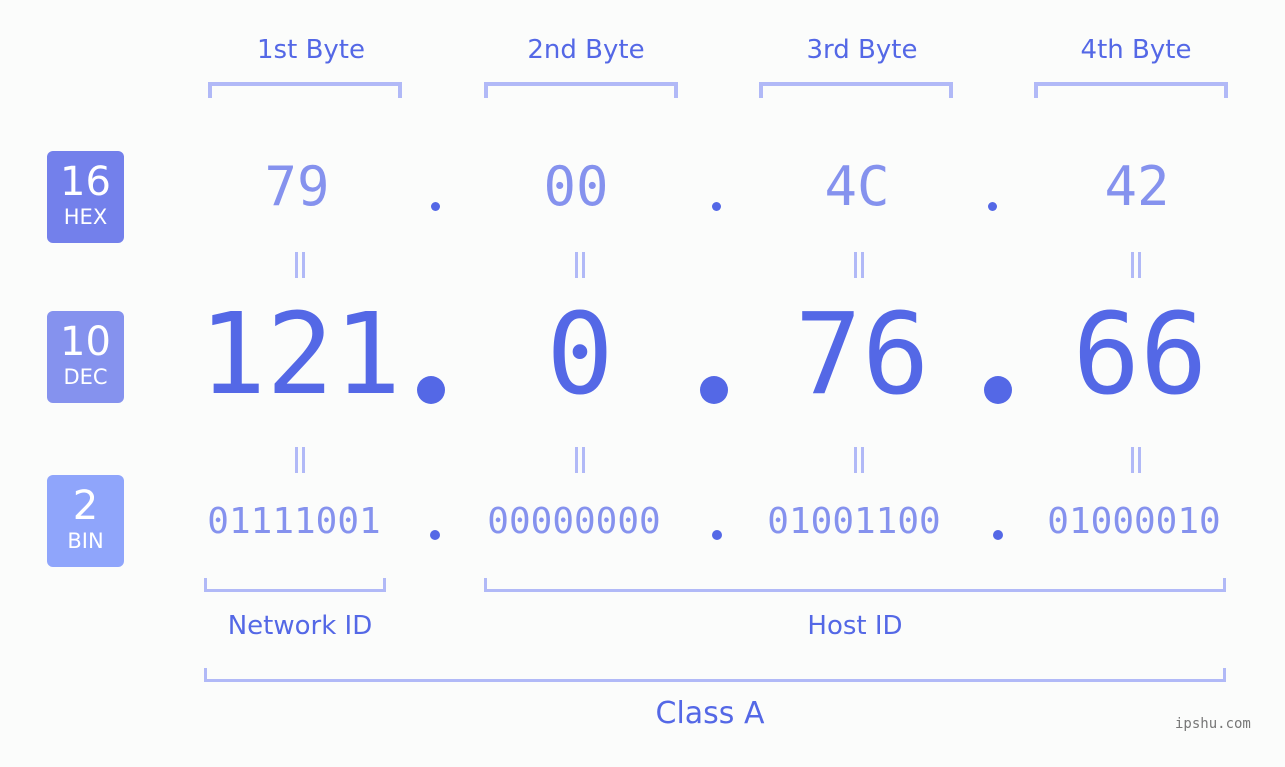 Image resolution: width=1285 pixels, height=767 pixels. I want to click on byte-header-3: 3rd Byte, so click(862, 50).